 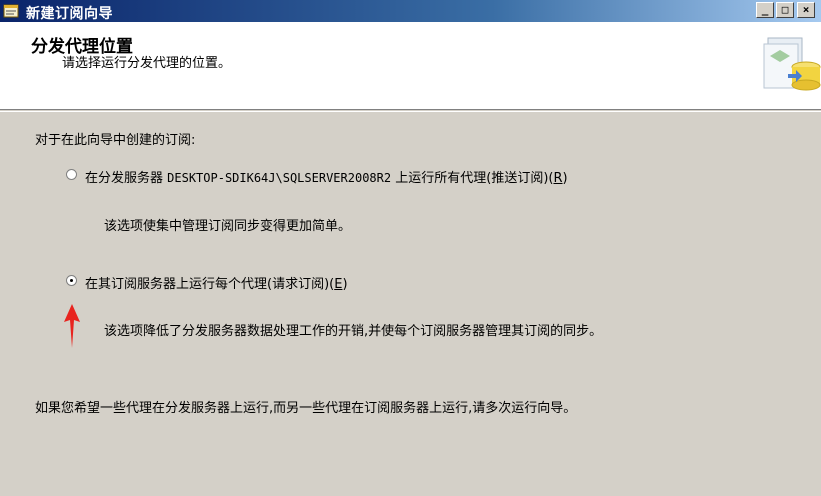 I want to click on intro-text: 对于在此向导中创建的订阅:, so click(x=115, y=140).